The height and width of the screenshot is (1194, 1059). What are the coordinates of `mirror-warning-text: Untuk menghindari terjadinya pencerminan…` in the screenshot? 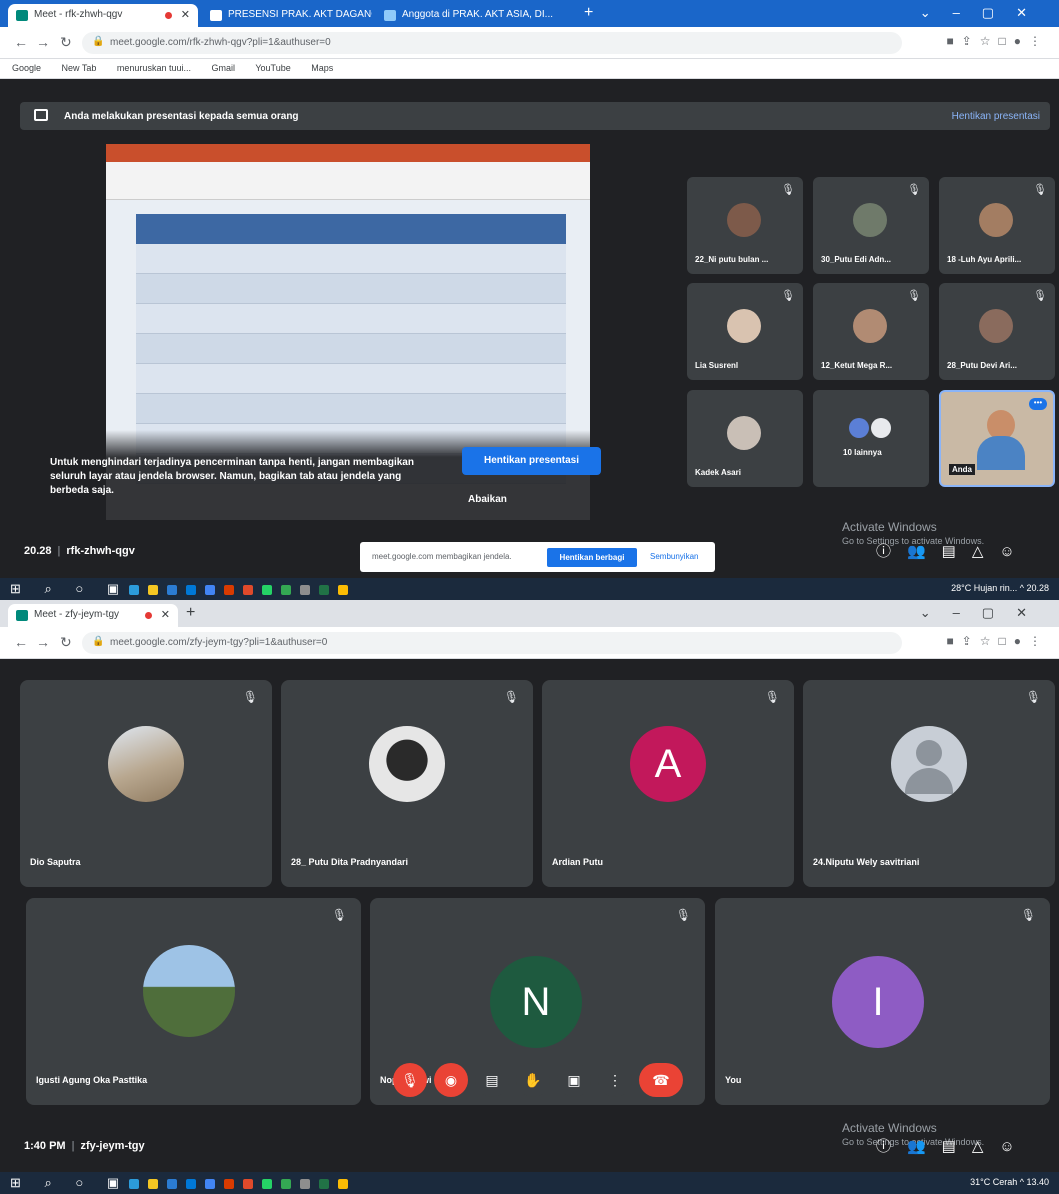 It's located at (232, 476).